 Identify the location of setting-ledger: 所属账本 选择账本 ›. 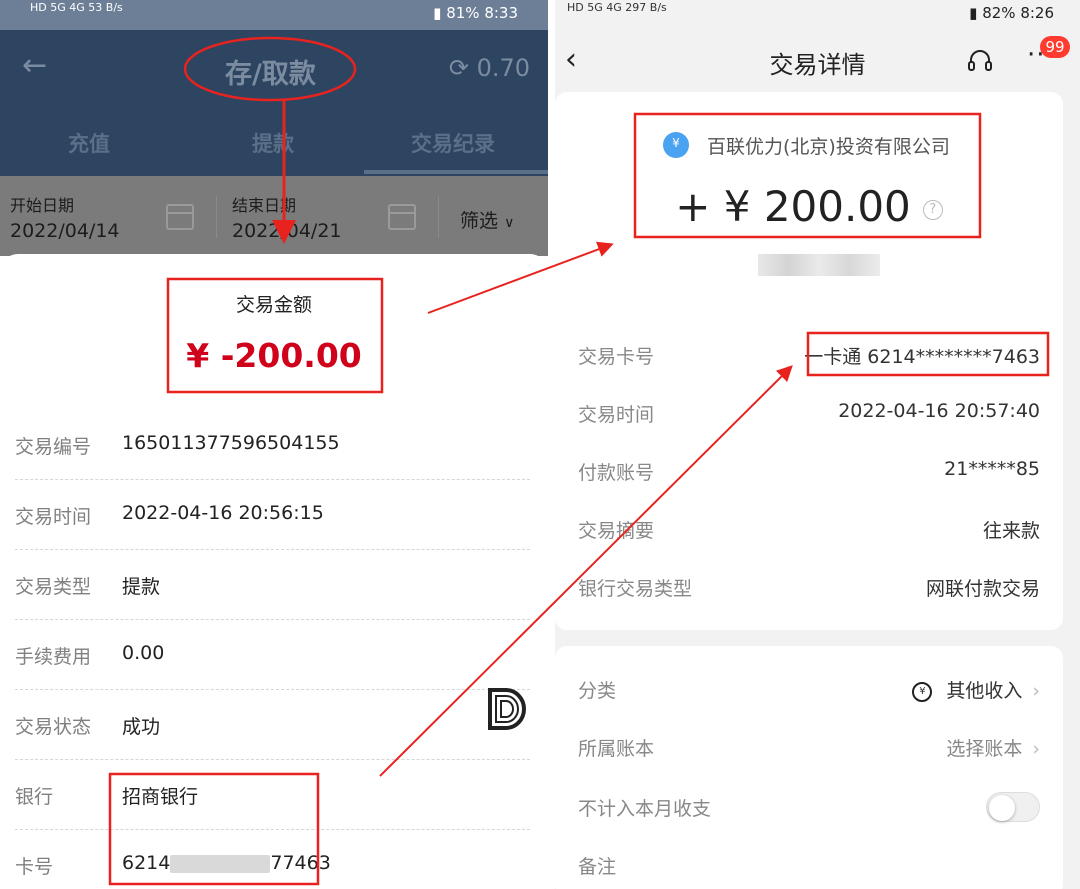
(809, 746).